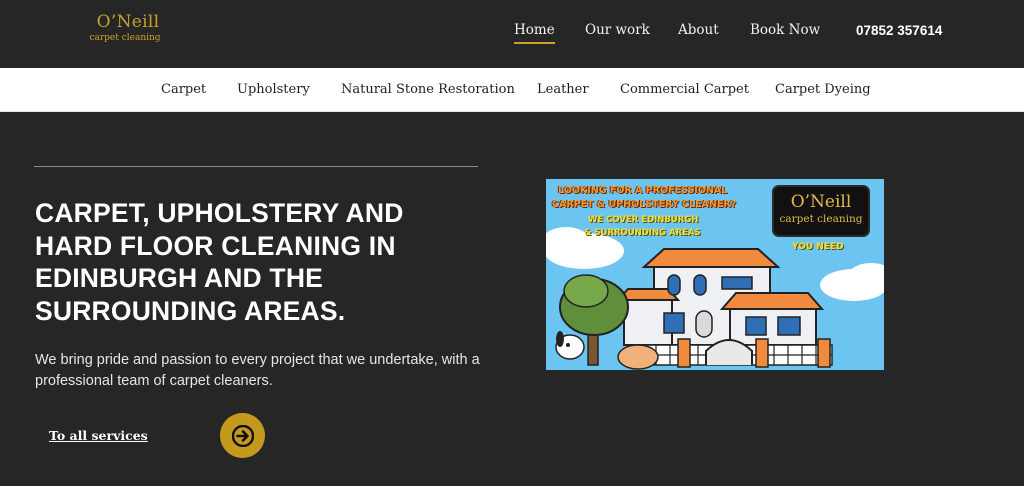 The height and width of the screenshot is (486, 1024). Describe the element at coordinates (785, 30) in the screenshot. I see `nav-book-now: Book Now` at that location.